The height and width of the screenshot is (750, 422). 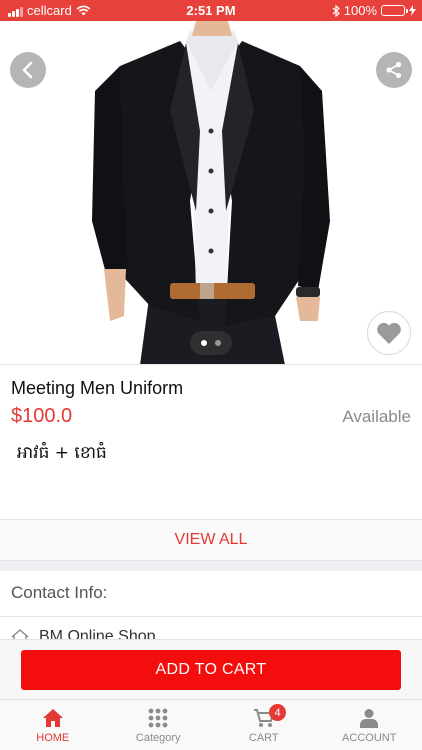 I want to click on battery-icon, so click(x=394, y=10).